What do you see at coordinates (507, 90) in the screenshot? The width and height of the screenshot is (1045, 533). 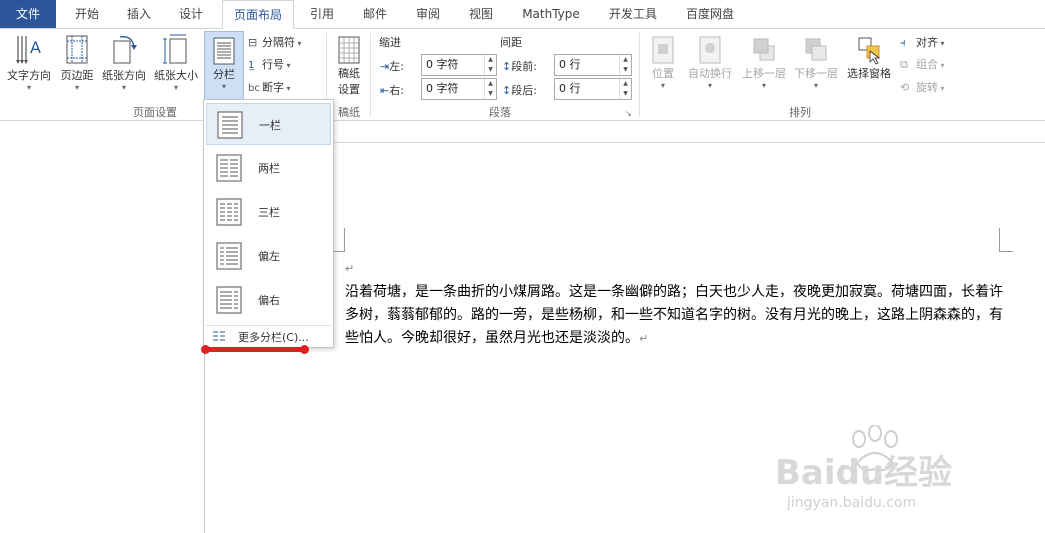 I see `spacing-after-icon: ↕` at bounding box center [507, 90].